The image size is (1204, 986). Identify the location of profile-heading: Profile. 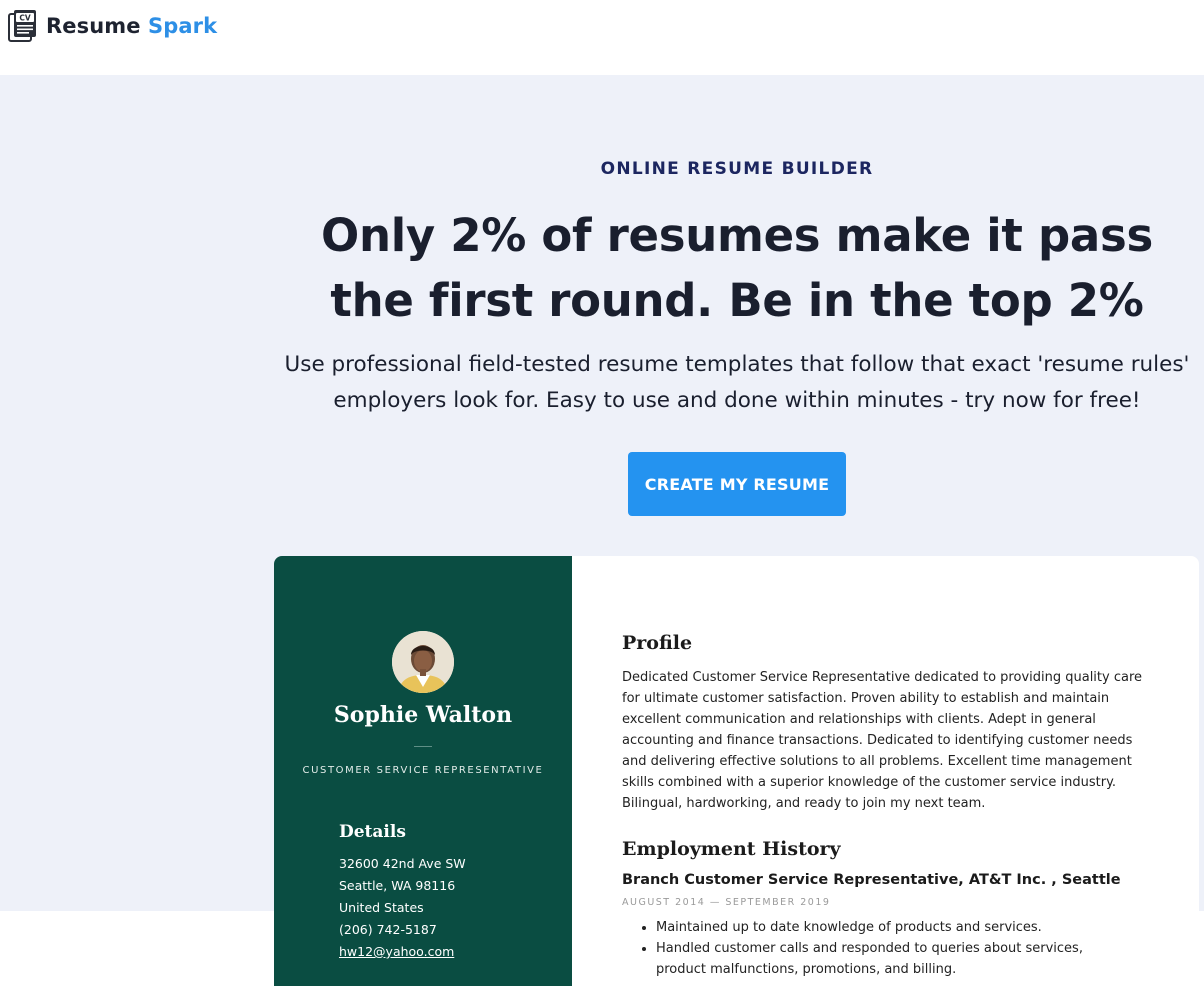
(657, 643).